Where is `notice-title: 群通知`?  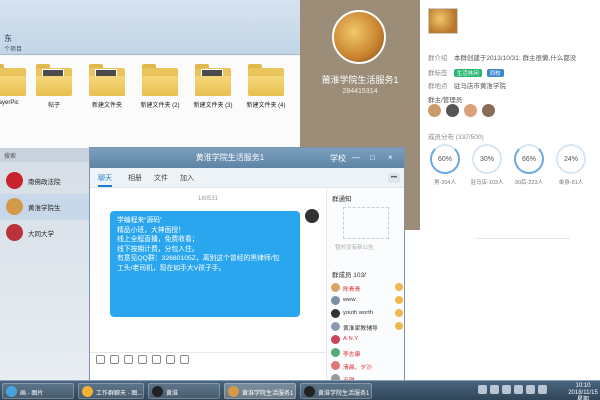
notice-title: 群通知 is located at coordinates (342, 199).